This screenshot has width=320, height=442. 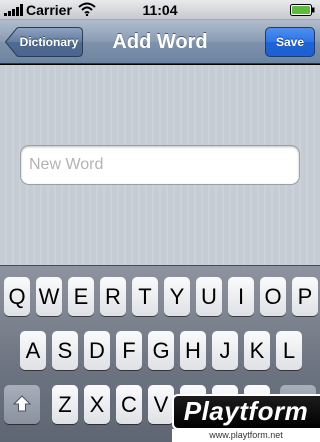 I want to click on shift-key, so click(x=22, y=404).